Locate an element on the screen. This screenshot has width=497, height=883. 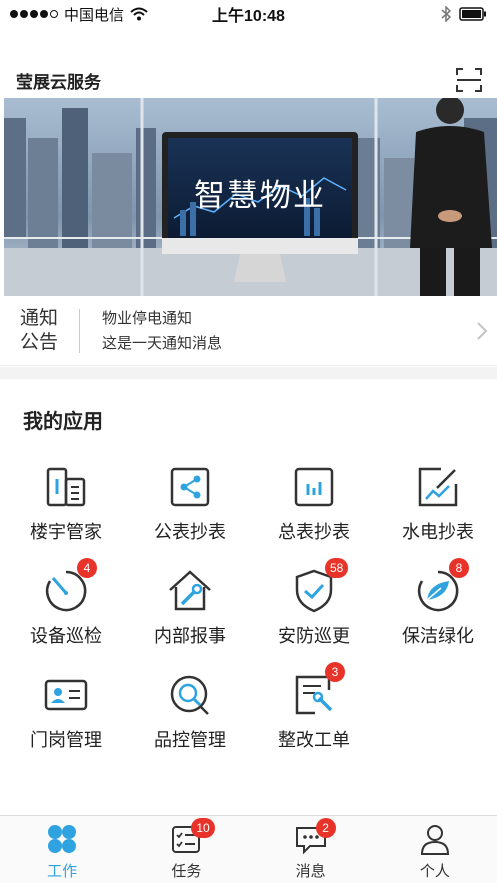
edit-chart-icon is located at coordinates (438, 487).